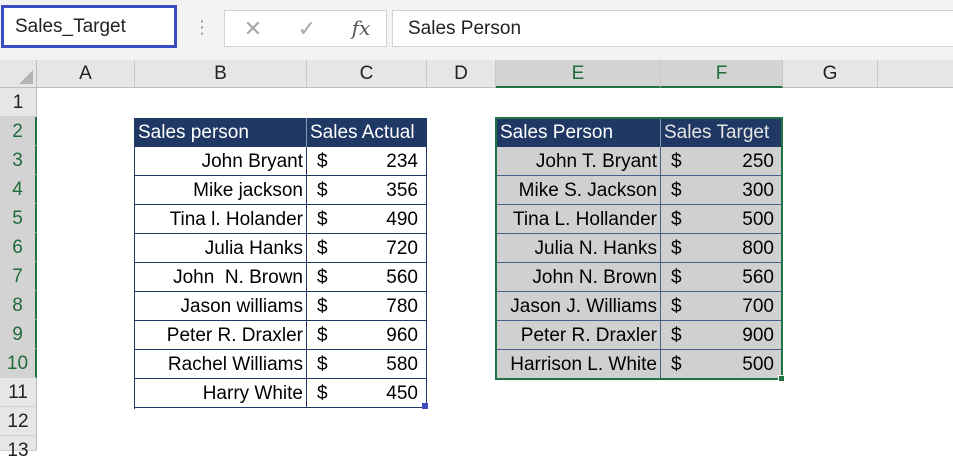 Image resolution: width=953 pixels, height=465 pixels. Describe the element at coordinates (221, 219) in the screenshot. I see `actual-name-cell: Tina l. Holander` at that location.